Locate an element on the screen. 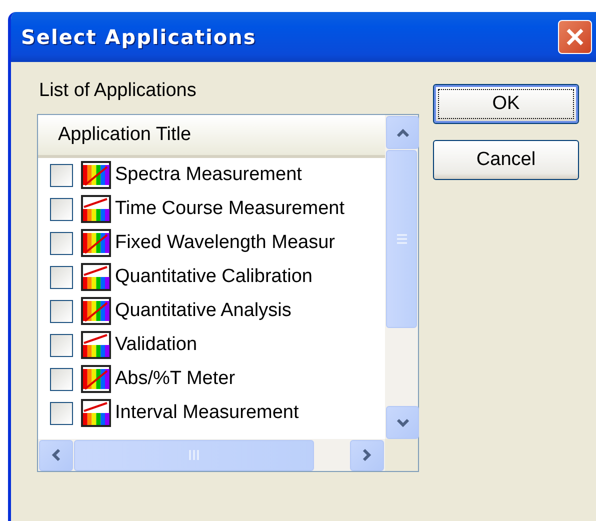 The image size is (596, 521). application-name: Time Course Measurement is located at coordinates (229, 209).